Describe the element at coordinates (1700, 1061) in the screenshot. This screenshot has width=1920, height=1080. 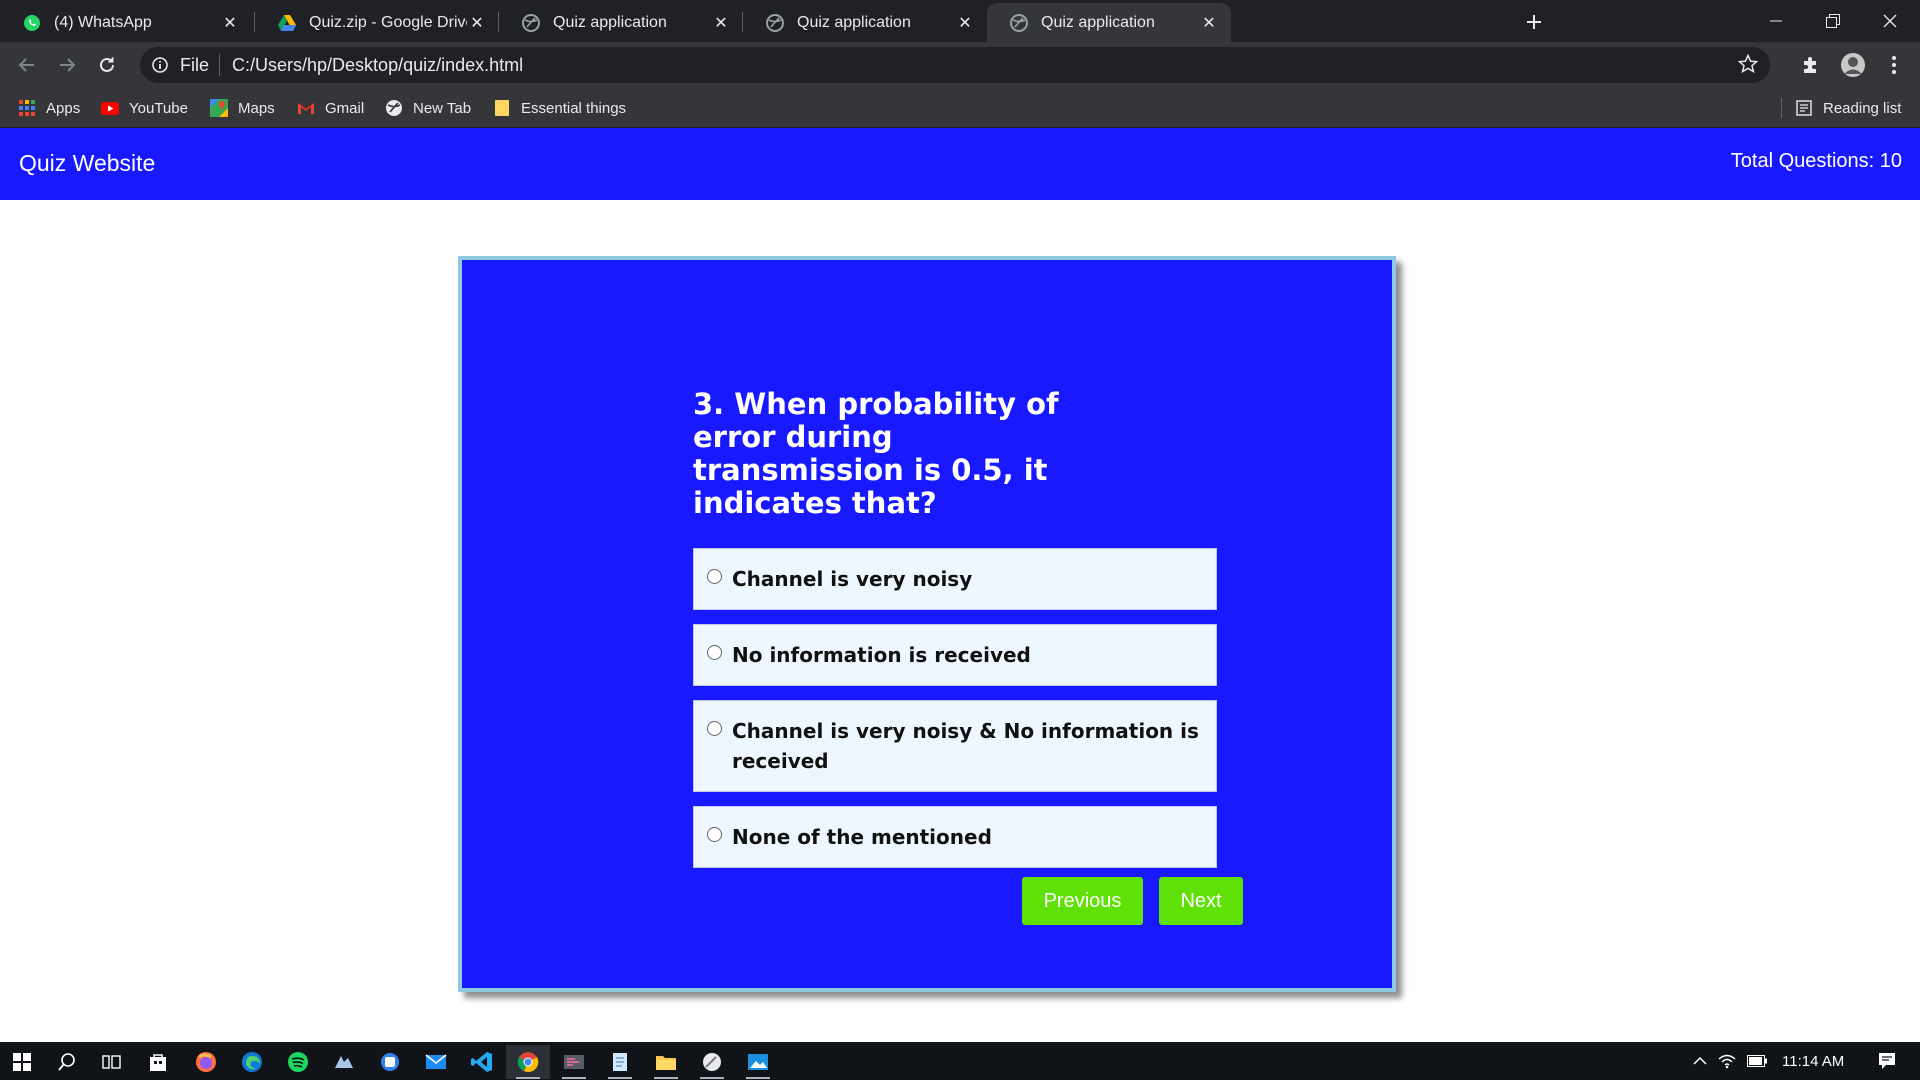
I see `chevron-up-icon` at that location.